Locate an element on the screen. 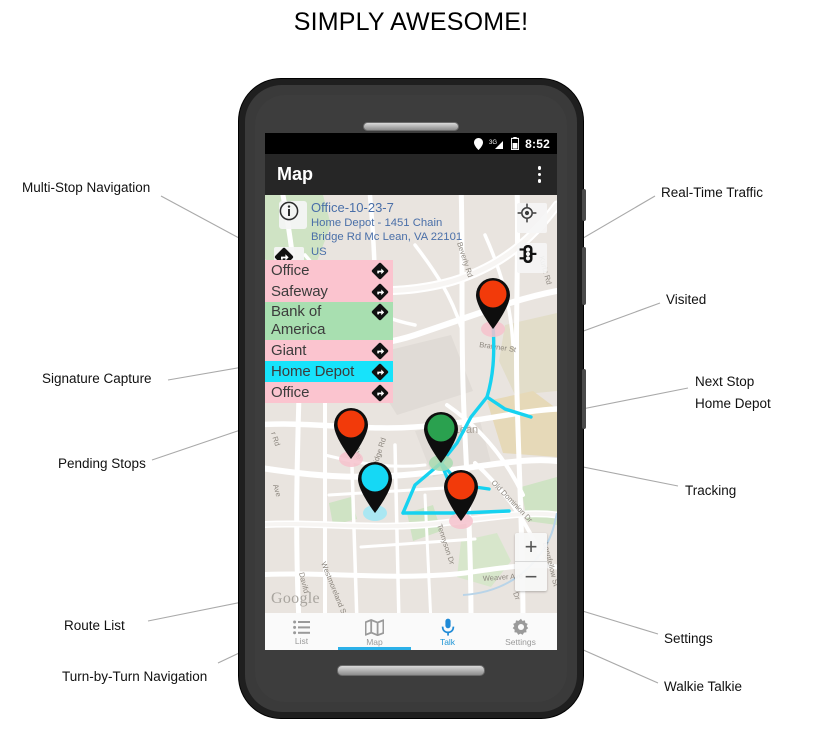 Image resolution: width=822 pixels, height=751 pixels. bottom-navigation-bar: List Map Talk Settings is located at coordinates (411, 631).